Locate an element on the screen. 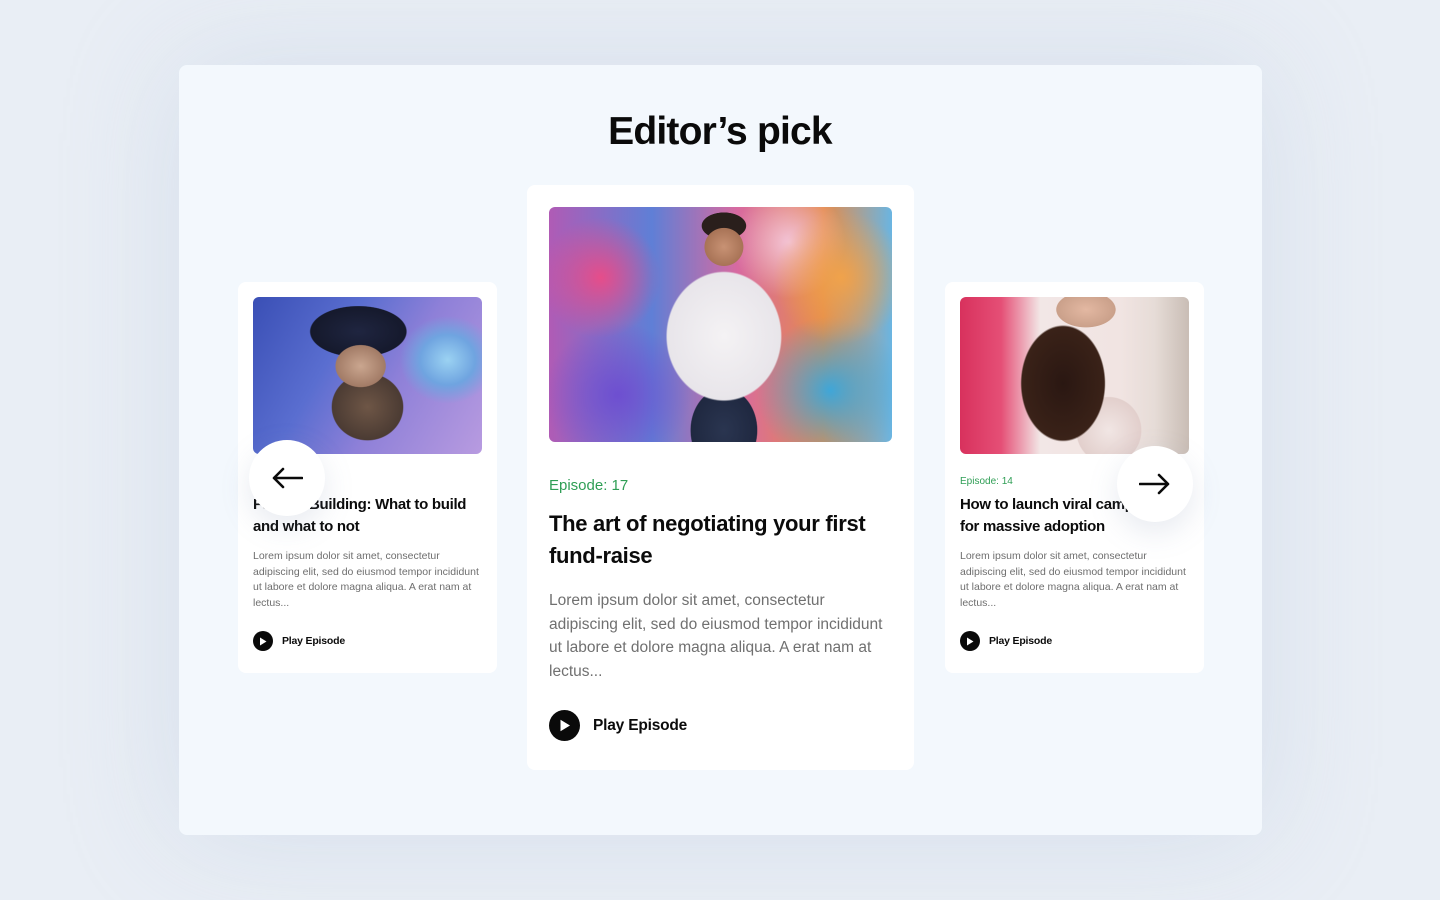 This screenshot has height=900, width=1440. carousel-prev-button is located at coordinates (287, 478).